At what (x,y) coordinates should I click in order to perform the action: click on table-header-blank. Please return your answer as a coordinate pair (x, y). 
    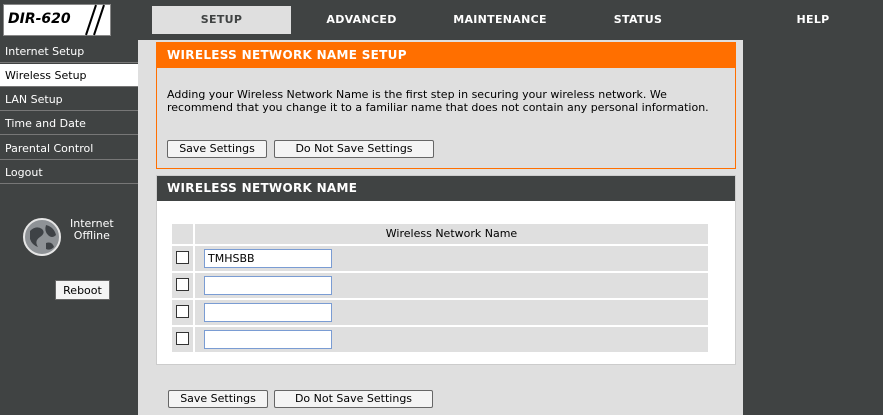
    Looking at the image, I should click on (182, 234).